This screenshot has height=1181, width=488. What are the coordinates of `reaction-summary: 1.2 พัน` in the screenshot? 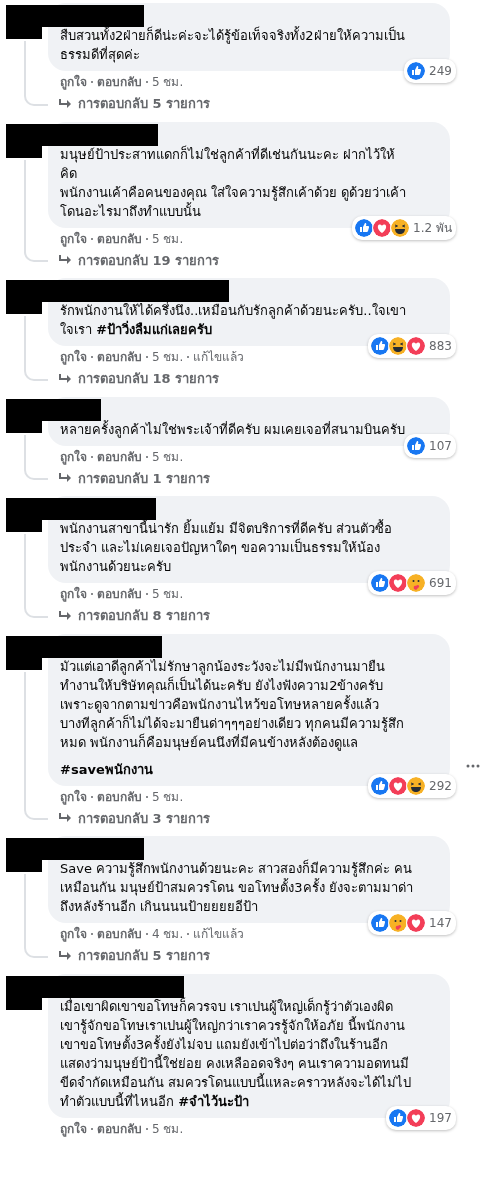 It's located at (404, 227).